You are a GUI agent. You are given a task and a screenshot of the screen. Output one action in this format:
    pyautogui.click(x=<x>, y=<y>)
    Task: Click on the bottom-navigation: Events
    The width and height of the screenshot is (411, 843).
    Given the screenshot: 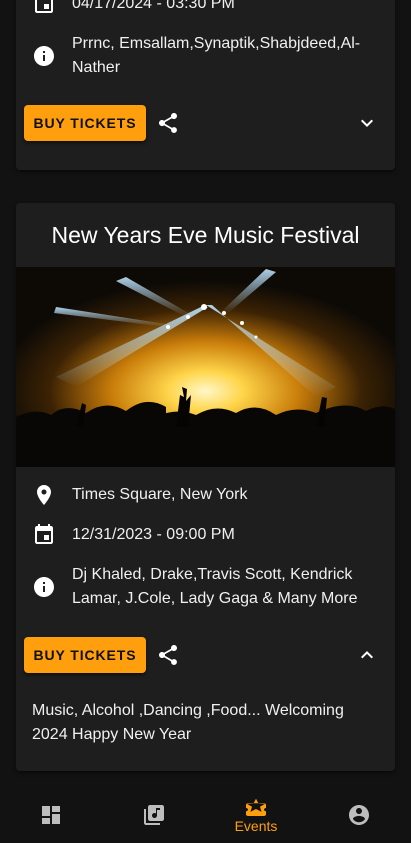 What is the action you would take?
    pyautogui.click(x=205, y=815)
    